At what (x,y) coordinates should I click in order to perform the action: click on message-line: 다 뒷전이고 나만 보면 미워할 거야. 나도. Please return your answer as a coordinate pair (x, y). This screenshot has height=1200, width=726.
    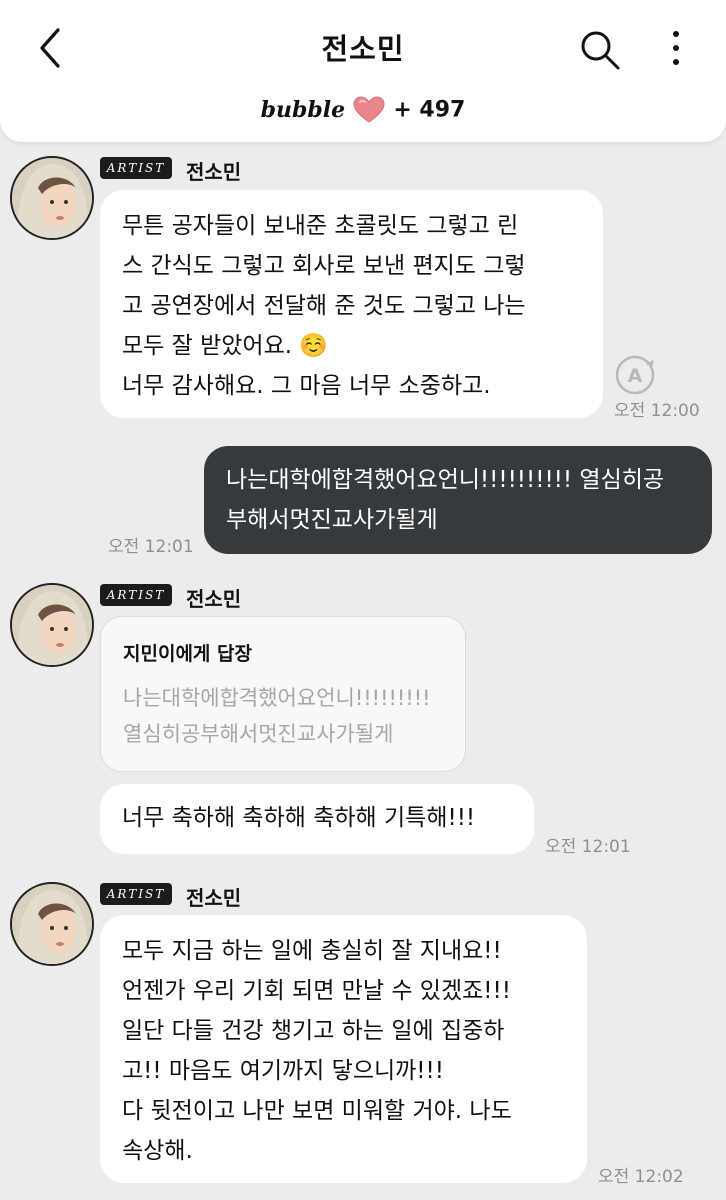
    Looking at the image, I should click on (317, 1111).